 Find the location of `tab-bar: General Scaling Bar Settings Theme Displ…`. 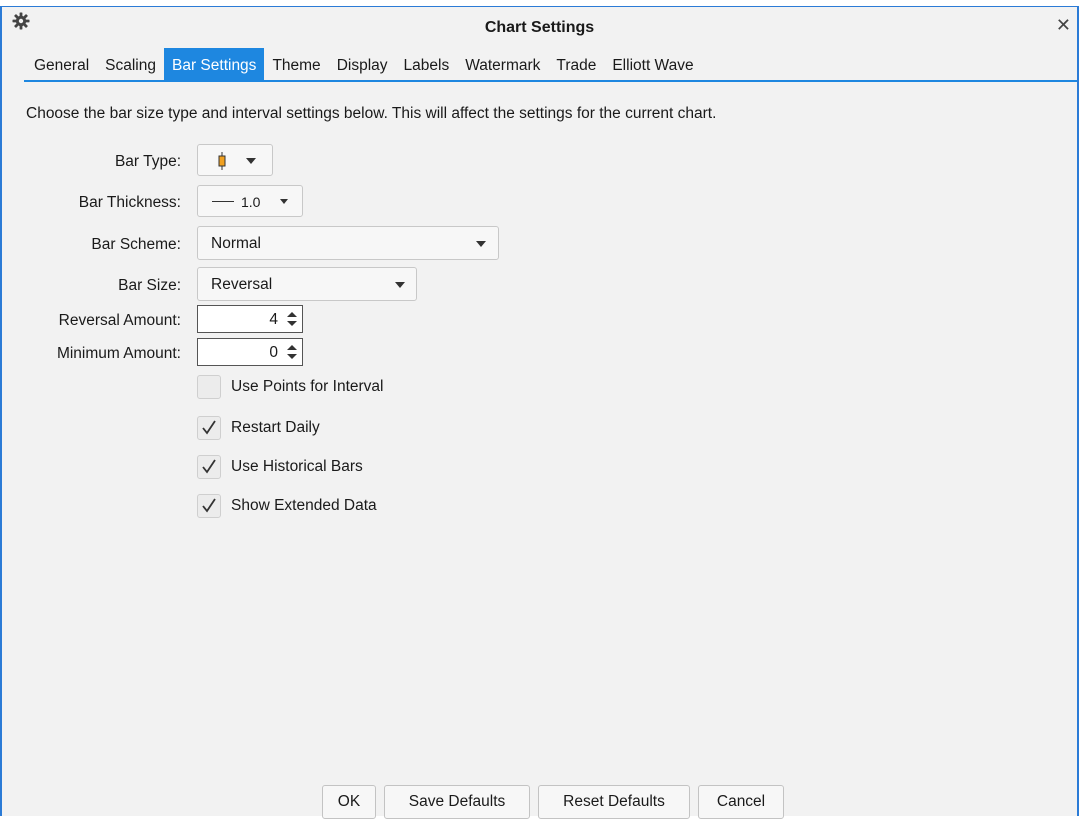

tab-bar: General Scaling Bar Settings Theme Displ… is located at coordinates (364, 64).